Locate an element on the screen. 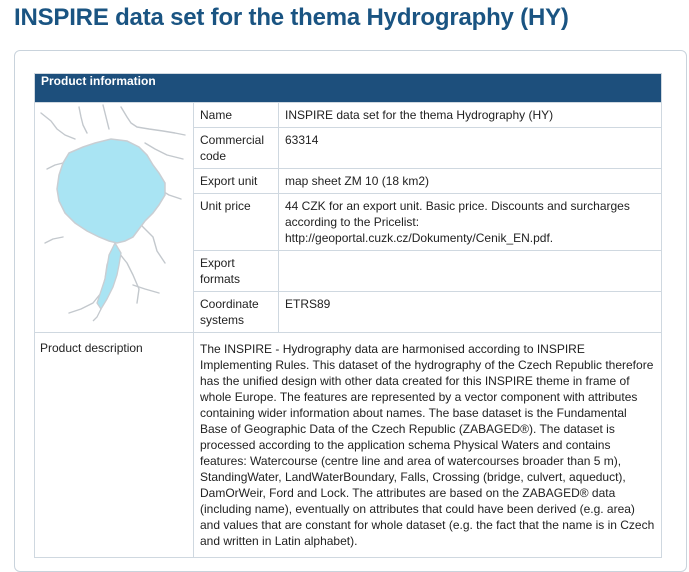 This screenshot has width=689, height=572. row-label: Coordinate systems is located at coordinates (236, 312).